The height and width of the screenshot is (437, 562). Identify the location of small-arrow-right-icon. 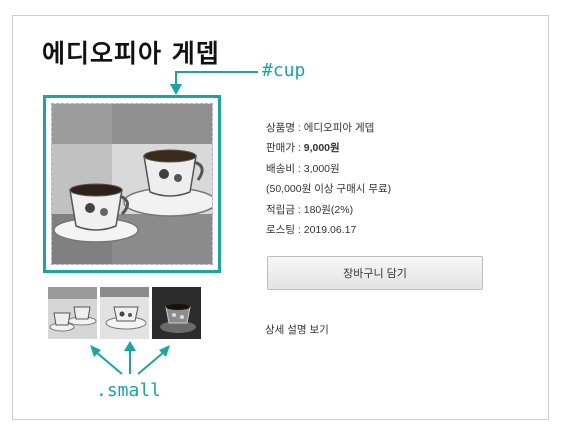
(151, 363).